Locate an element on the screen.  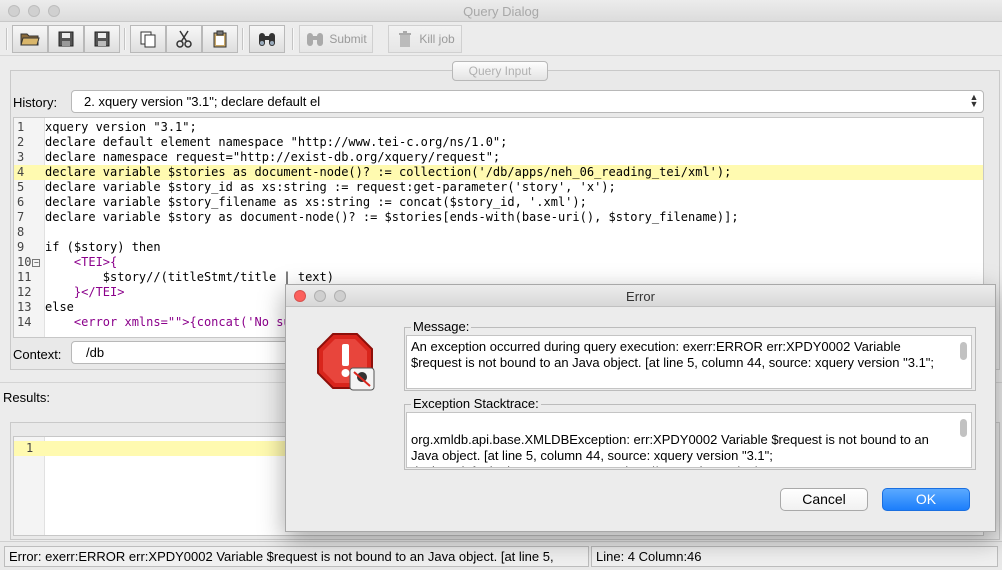
message-legend: Message: is located at coordinates (441, 326).